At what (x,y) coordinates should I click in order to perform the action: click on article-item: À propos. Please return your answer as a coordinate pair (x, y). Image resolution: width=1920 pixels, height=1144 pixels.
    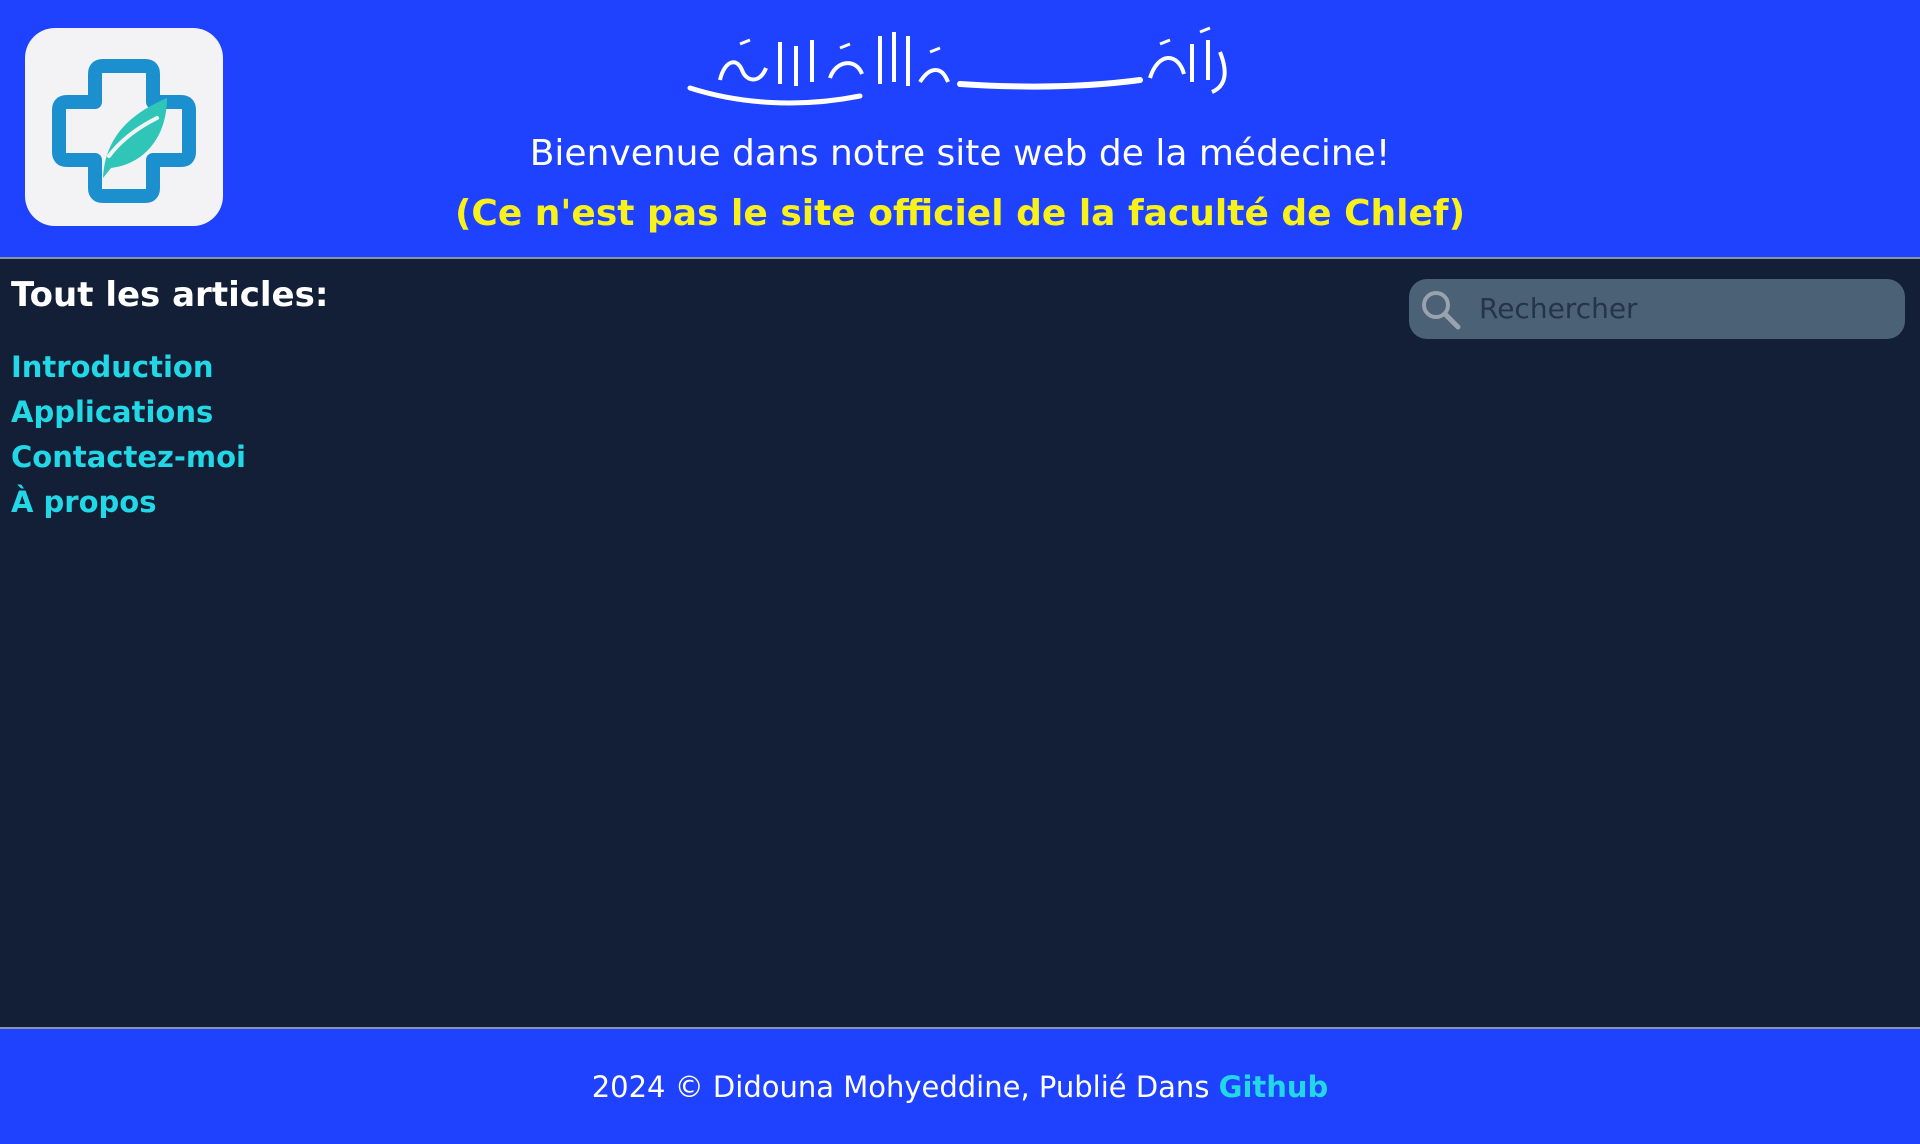
    Looking at the image, I should click on (128, 502).